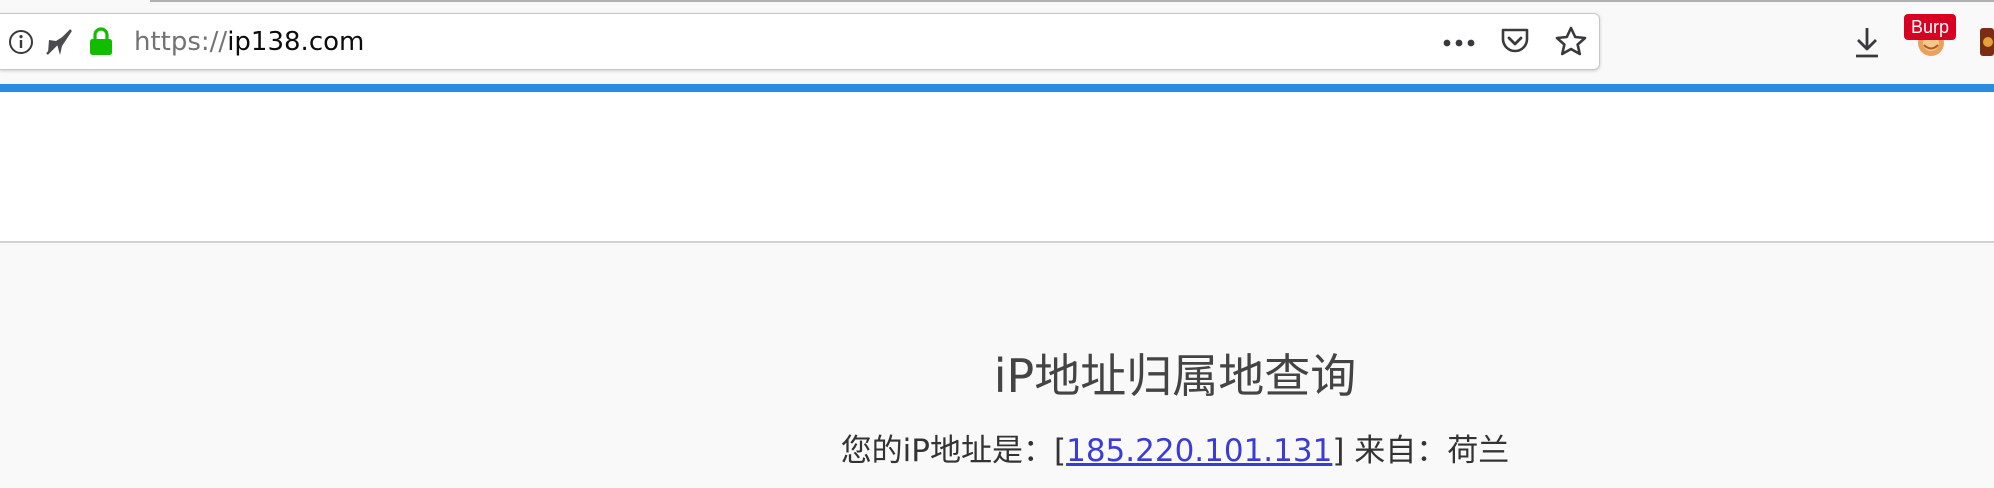  Describe the element at coordinates (1571, 41) in the screenshot. I see `star-icon` at that location.